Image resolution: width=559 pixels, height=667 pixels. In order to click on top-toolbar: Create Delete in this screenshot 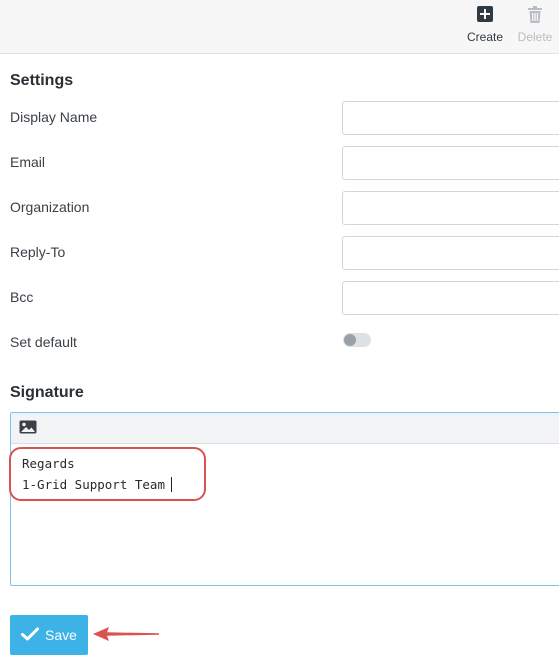, I will do `click(279, 27)`.